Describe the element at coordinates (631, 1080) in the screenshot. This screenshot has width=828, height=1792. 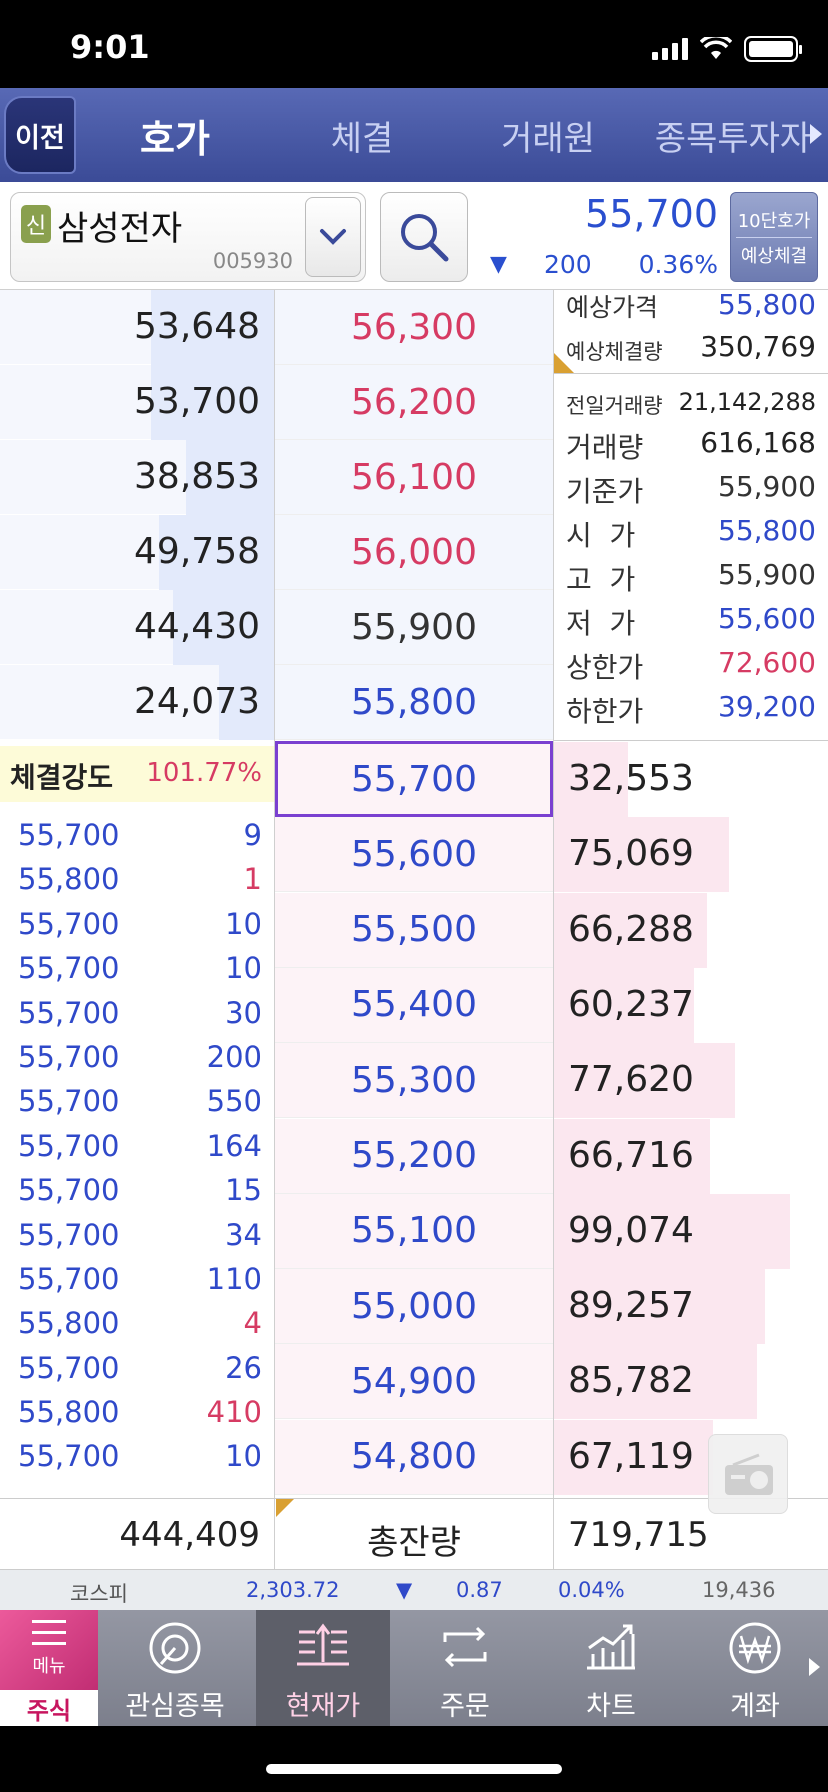
I see `bid-quantity: 77,620` at that location.